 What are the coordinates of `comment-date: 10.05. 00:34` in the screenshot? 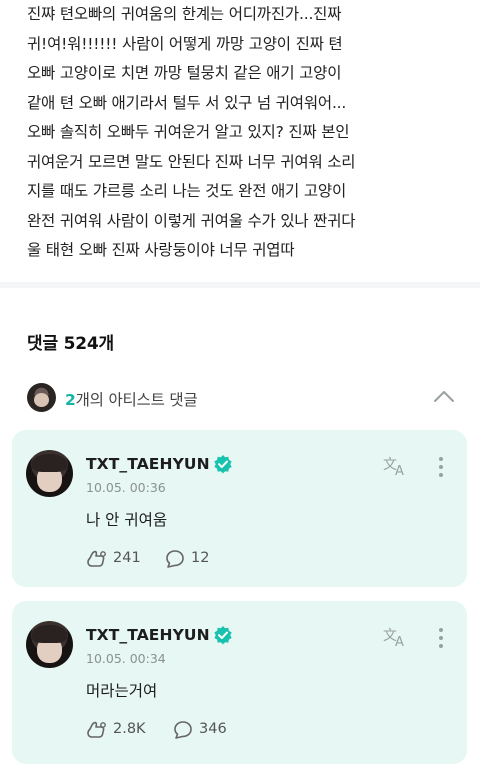 It's located at (126, 658).